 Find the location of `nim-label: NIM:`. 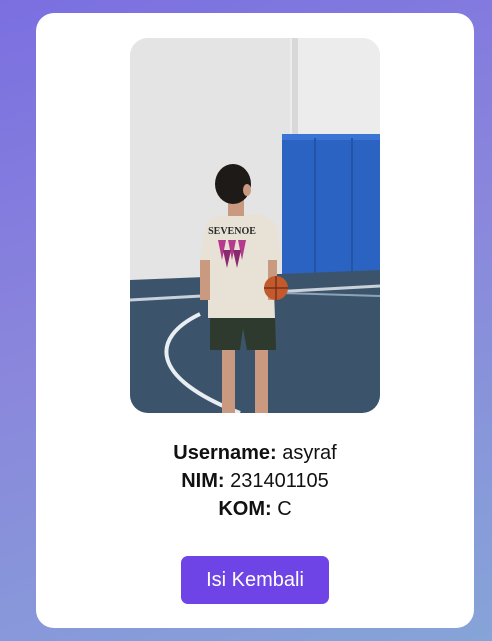

nim-label: NIM: is located at coordinates (203, 481).